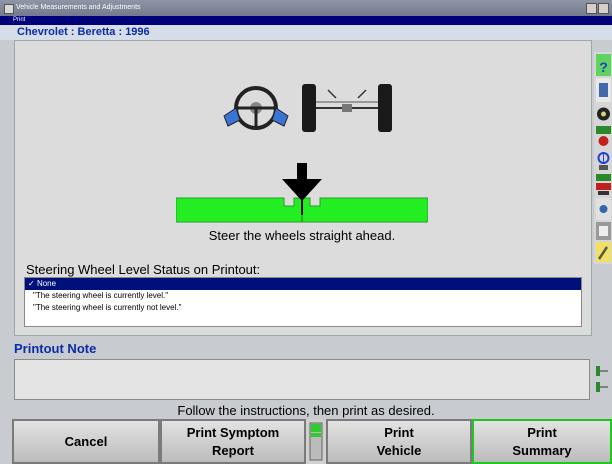 This screenshot has height=464, width=612. I want to click on maximize-button, so click(603, 8).